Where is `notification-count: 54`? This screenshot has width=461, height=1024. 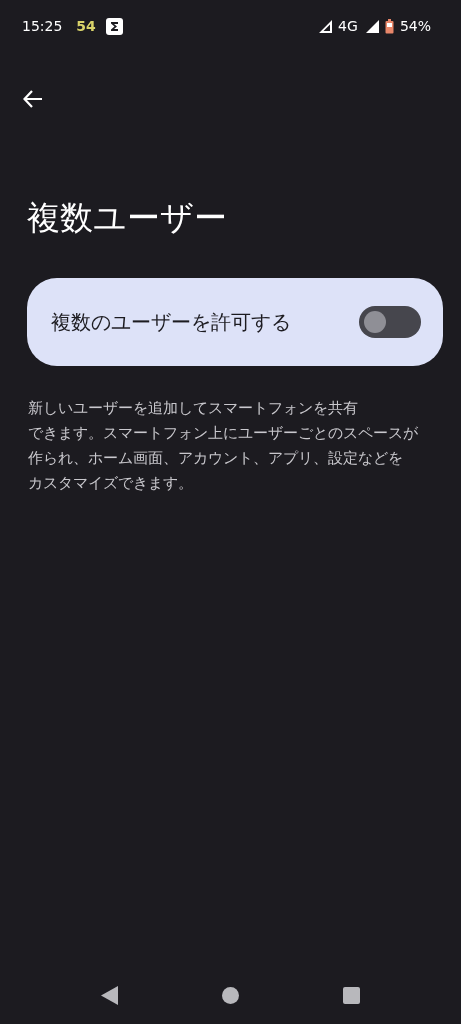
notification-count: 54 is located at coordinates (86, 26).